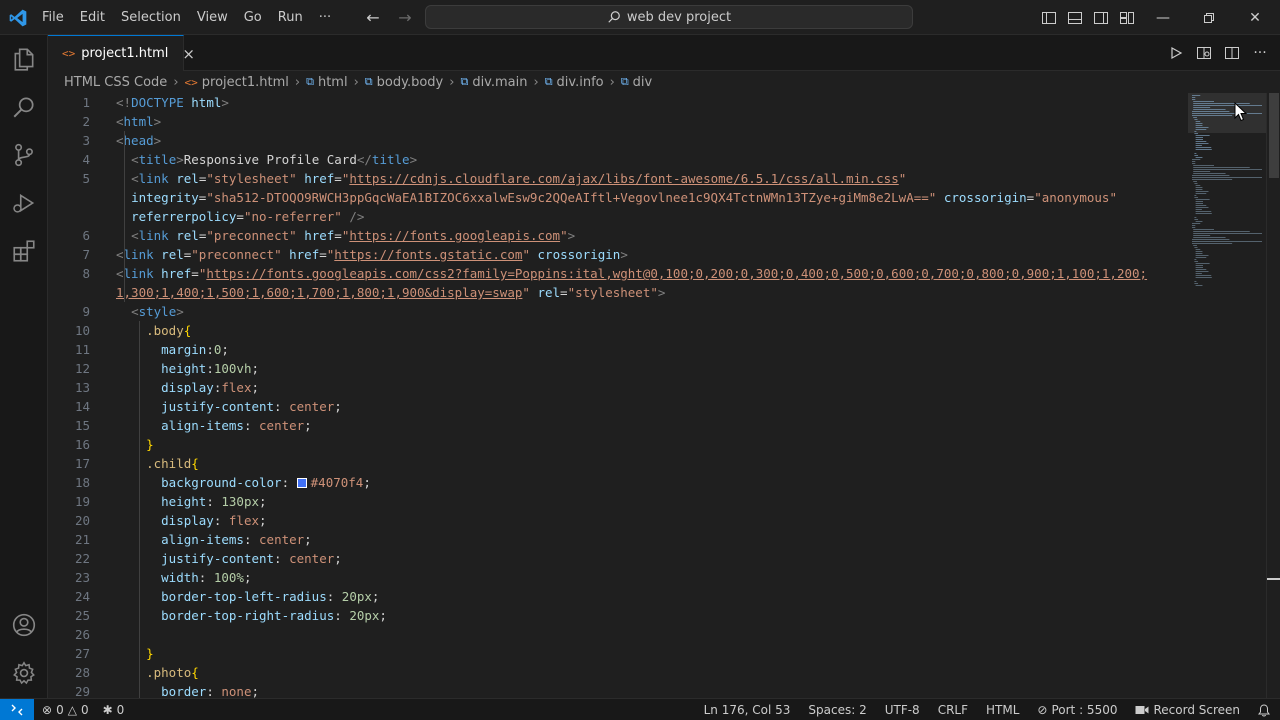 This screenshot has height=720, width=1280. What do you see at coordinates (390, 159) in the screenshot?
I see `code-token: title` at bounding box center [390, 159].